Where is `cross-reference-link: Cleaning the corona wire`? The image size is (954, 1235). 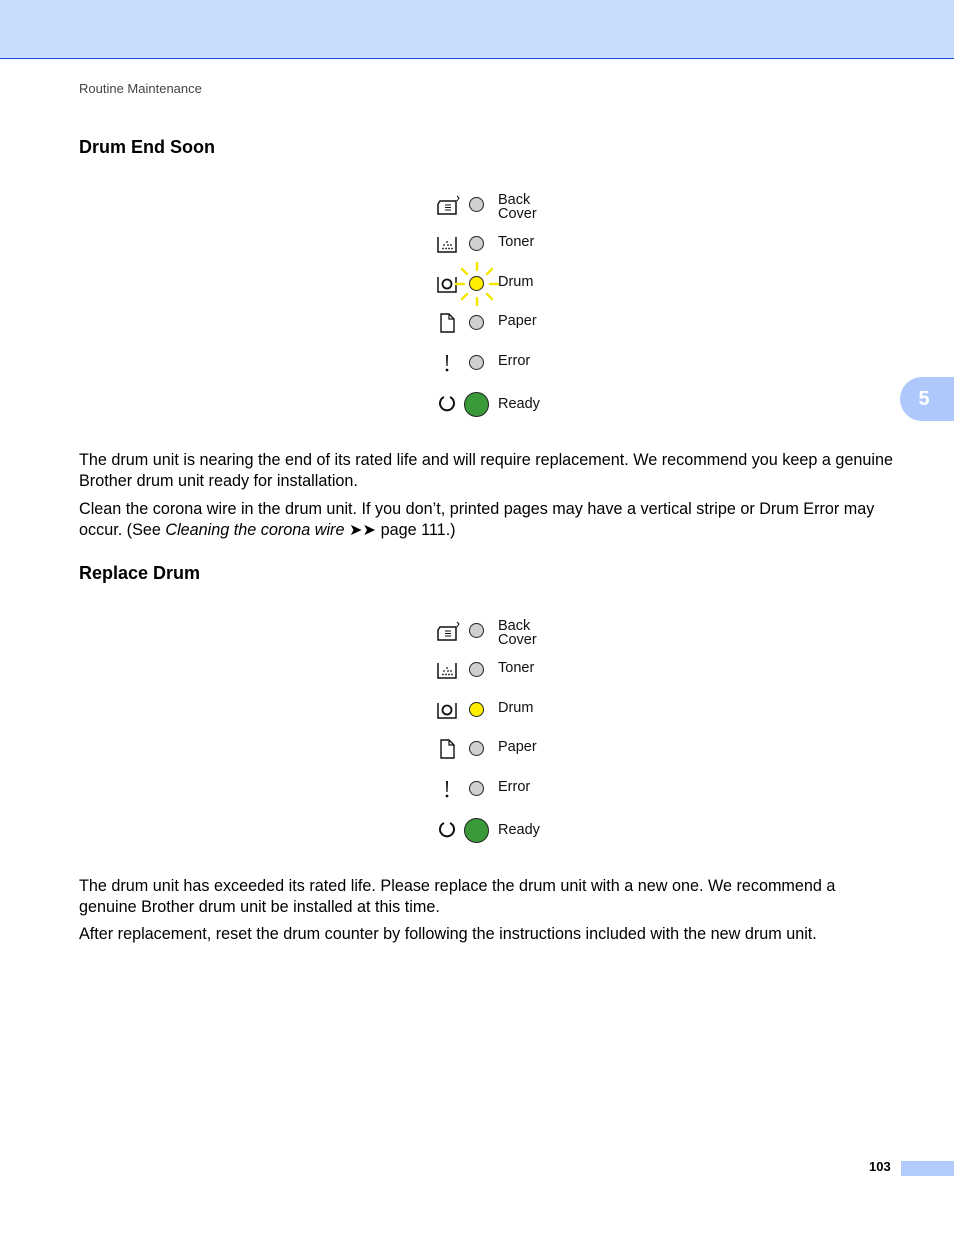
cross-reference-link: Cleaning the corona wire is located at coordinates (254, 530).